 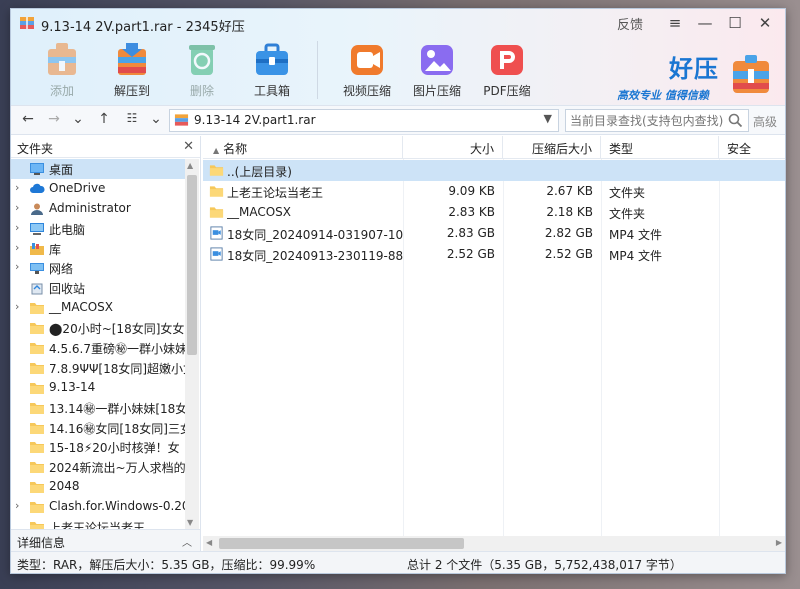 I want to click on tree-item: 上老王论坛当老王, so click(x=98, y=523).